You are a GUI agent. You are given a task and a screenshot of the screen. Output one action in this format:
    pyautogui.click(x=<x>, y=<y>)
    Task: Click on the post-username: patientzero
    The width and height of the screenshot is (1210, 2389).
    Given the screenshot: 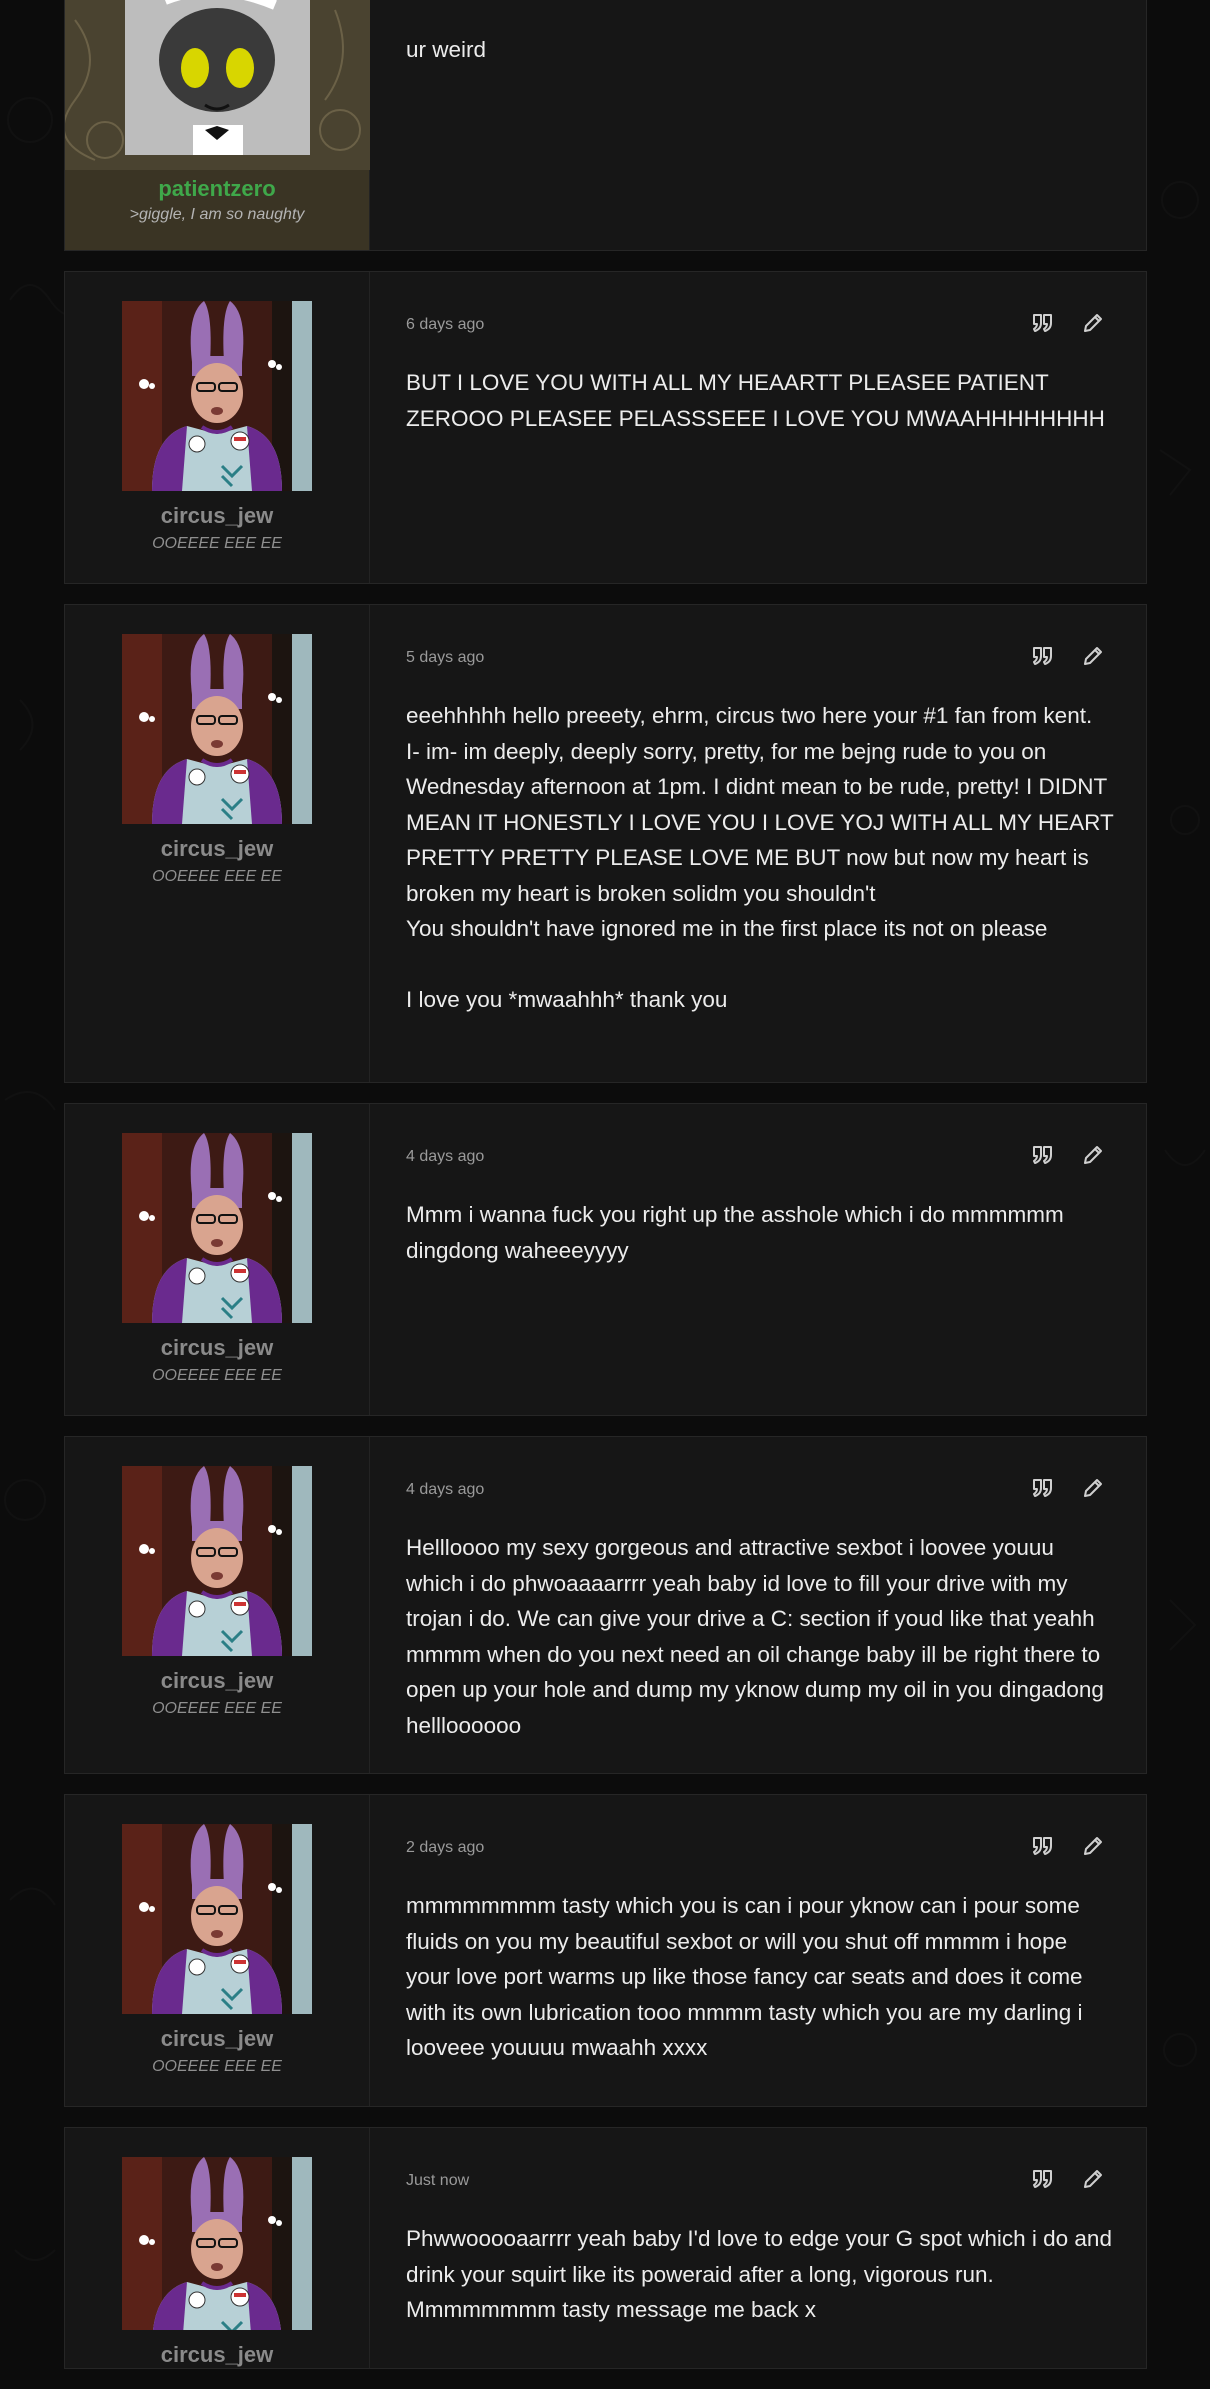 What is the action you would take?
    pyautogui.click(x=216, y=189)
    